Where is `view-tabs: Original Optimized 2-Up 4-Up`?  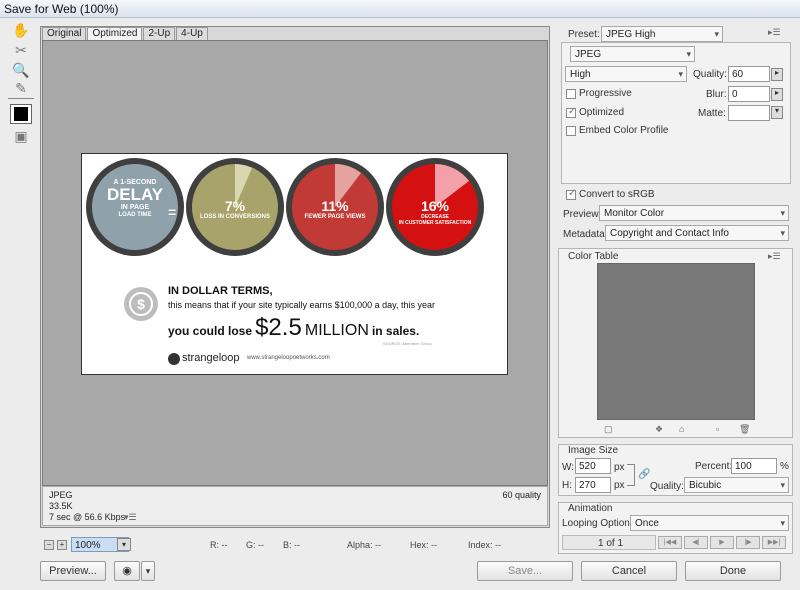
view-tabs: Original Optimized 2-Up 4-Up is located at coordinates (125, 33).